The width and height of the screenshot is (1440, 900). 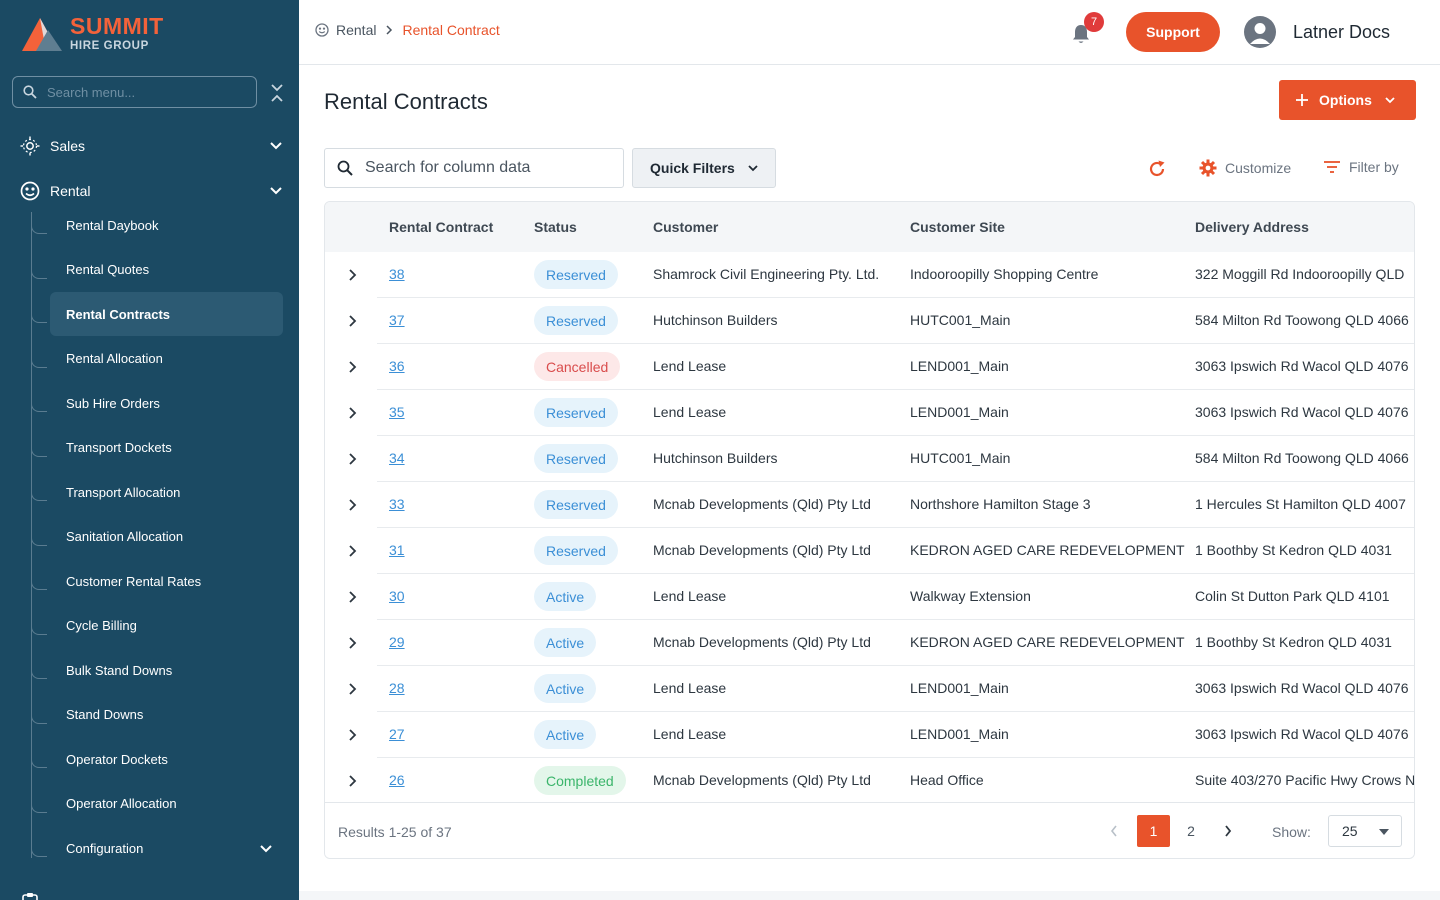 What do you see at coordinates (1347, 100) in the screenshot?
I see `options-button: Options` at bounding box center [1347, 100].